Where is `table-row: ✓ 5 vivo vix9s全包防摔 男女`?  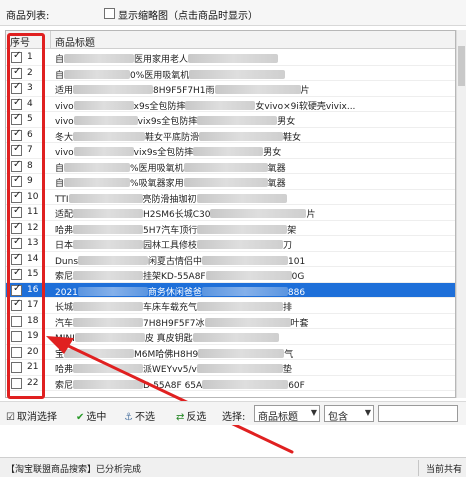 table-row: ✓ 5 vivo vix9s全包防摔 男女 is located at coordinates (230, 120).